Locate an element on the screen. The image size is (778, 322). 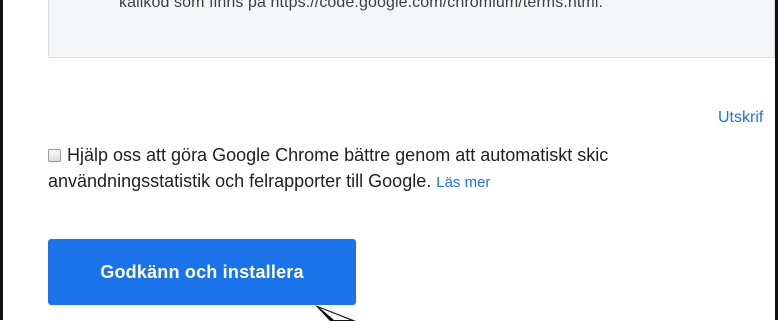
print-link: Utskrif is located at coordinates (740, 118).